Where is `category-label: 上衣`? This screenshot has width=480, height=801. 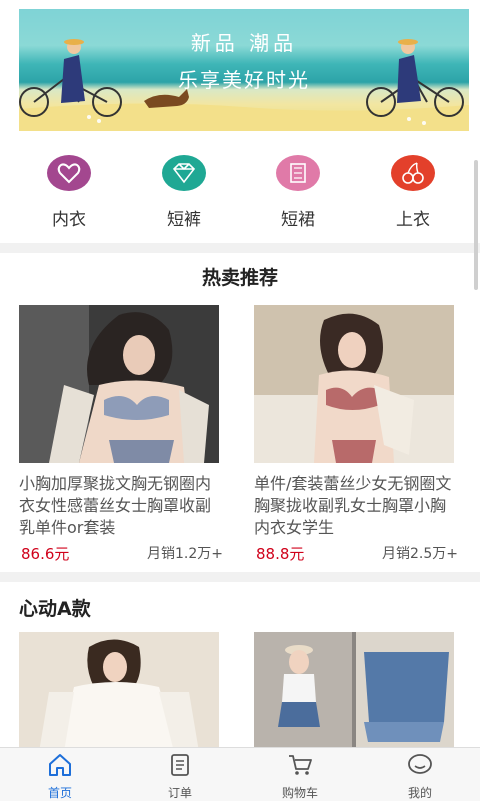
category-label: 上衣 is located at coordinates (413, 220).